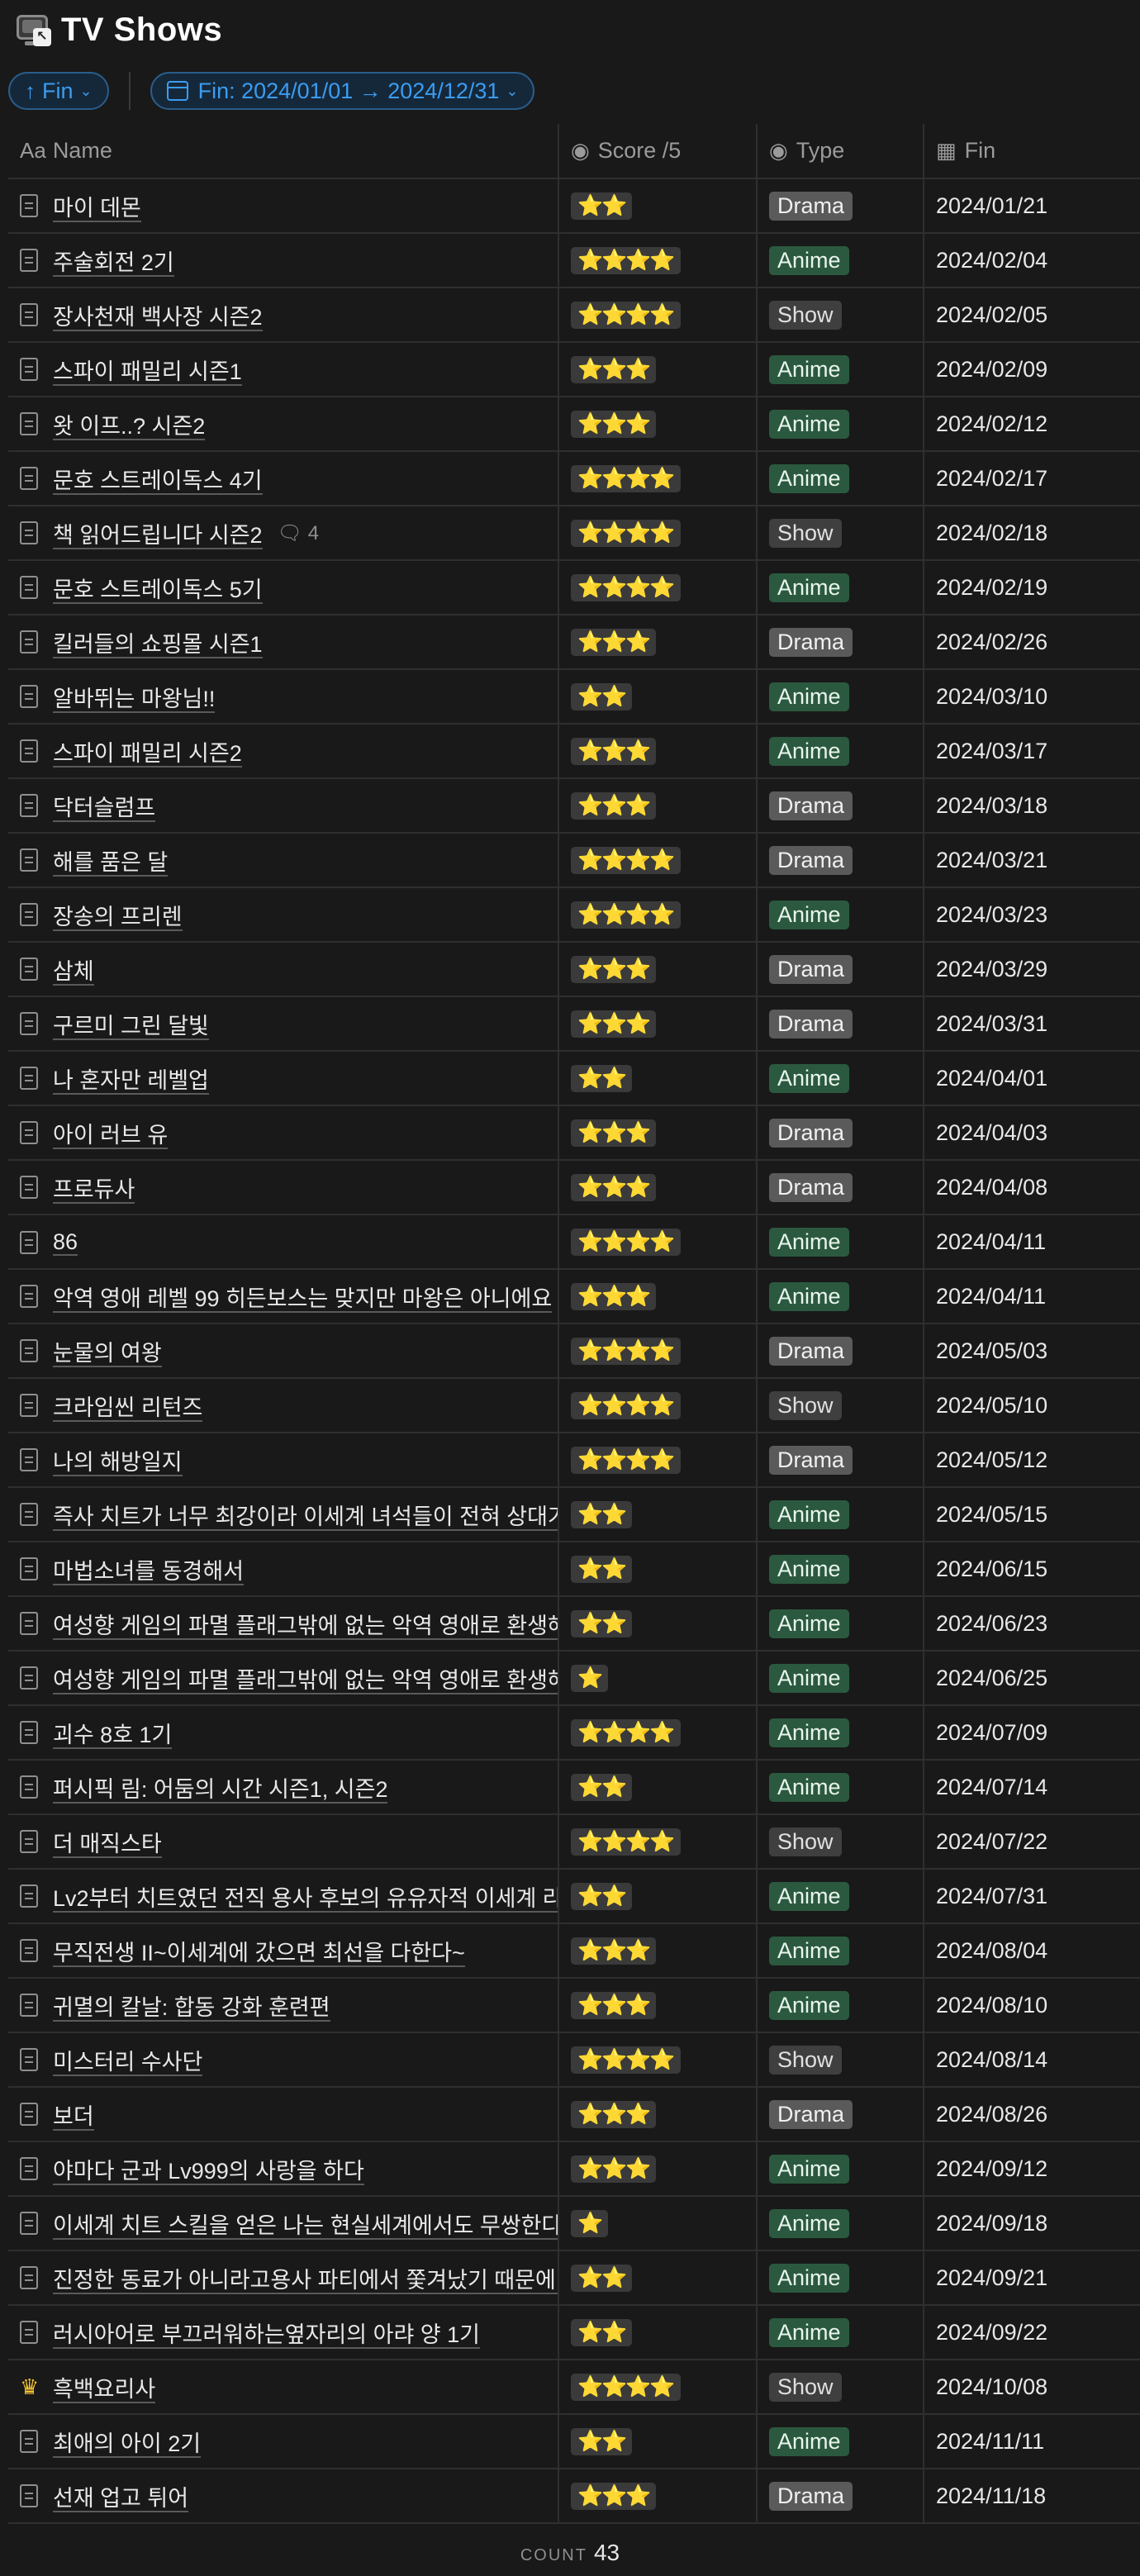 This screenshot has width=1140, height=2576. Describe the element at coordinates (73, 2117) in the screenshot. I see `row-title: 보더` at that location.